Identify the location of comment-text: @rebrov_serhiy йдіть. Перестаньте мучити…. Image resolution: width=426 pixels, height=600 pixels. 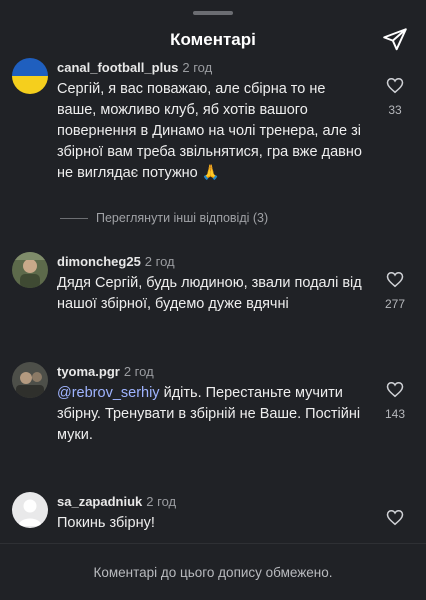
(212, 414).